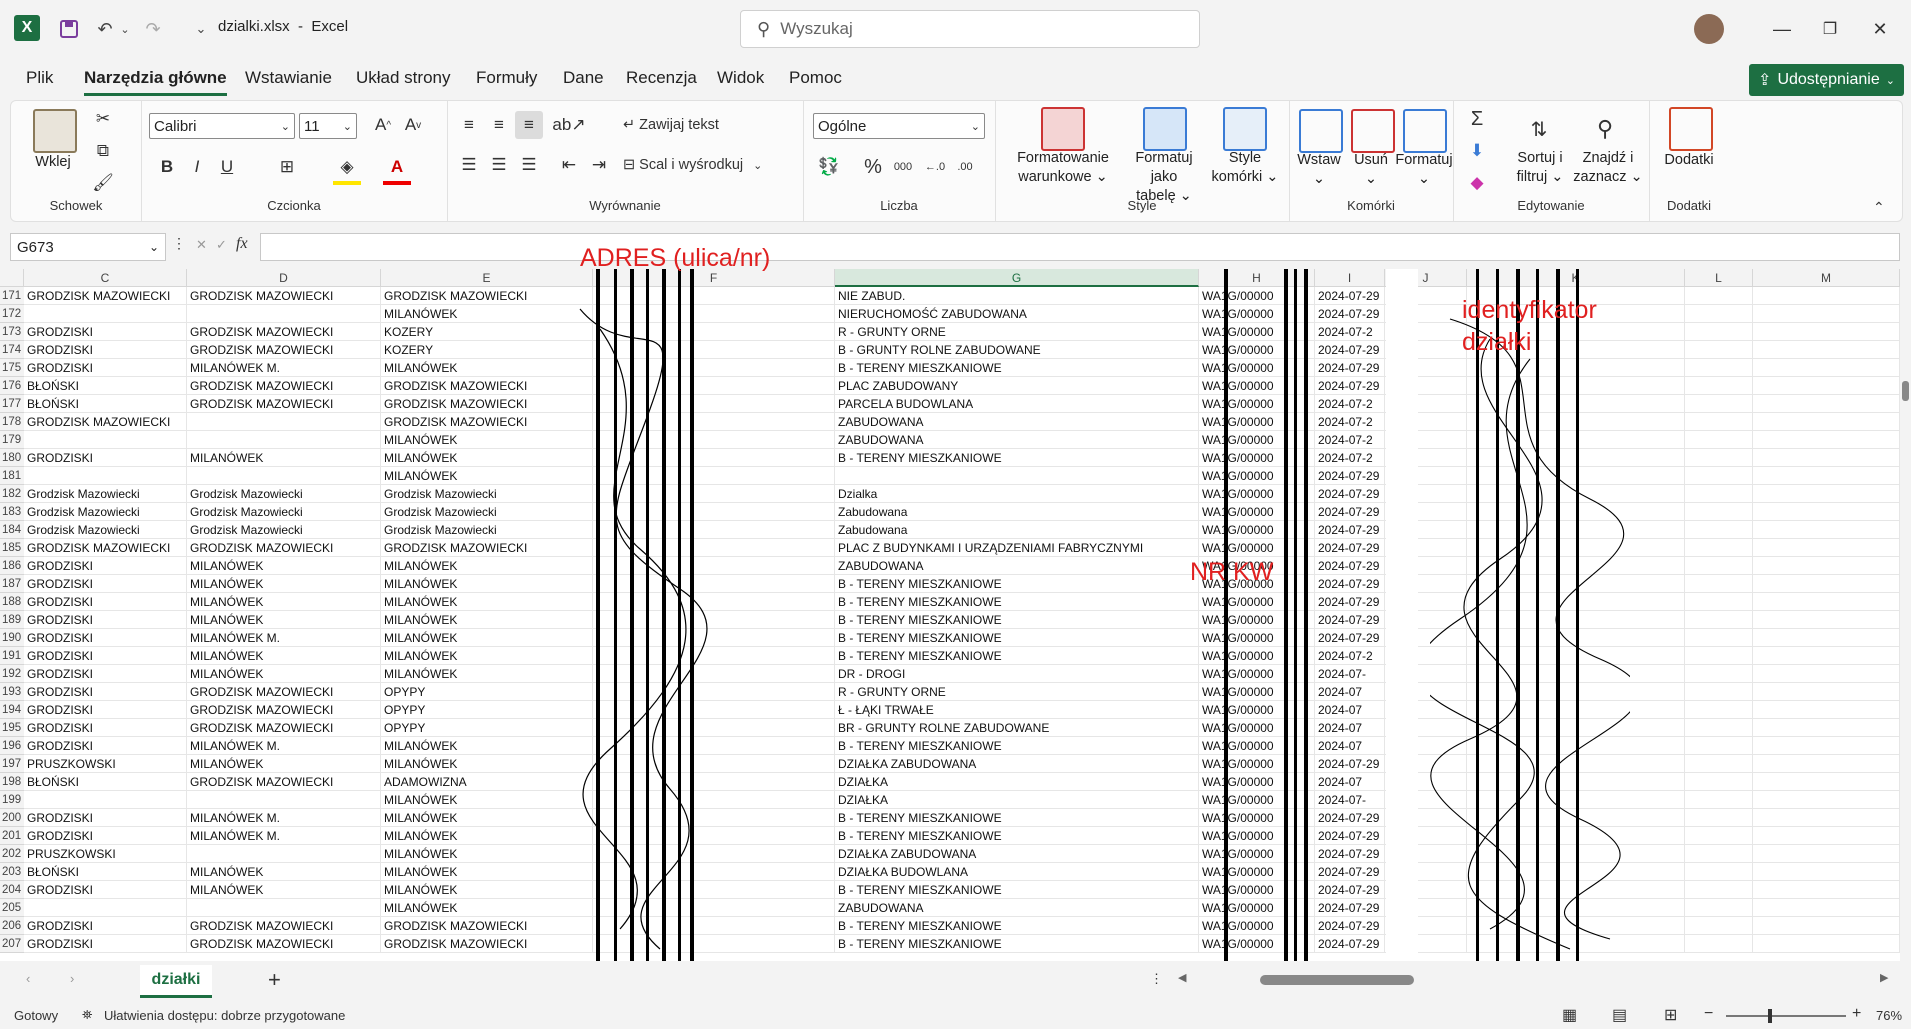 The height and width of the screenshot is (1029, 1911). Describe the element at coordinates (1017, 296) in the screenshot. I see `cell-g: NIE ZABUD.` at that location.